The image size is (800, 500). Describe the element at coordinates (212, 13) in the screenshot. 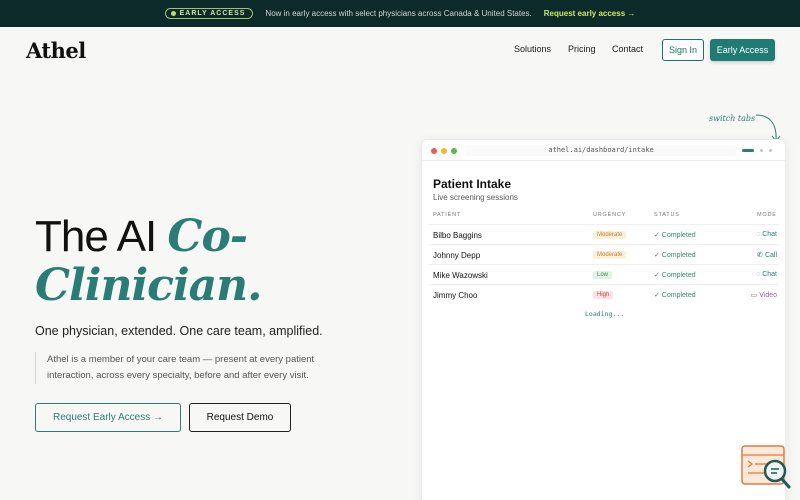

I see `early-access-badge-label: EARLY ACCESS` at that location.